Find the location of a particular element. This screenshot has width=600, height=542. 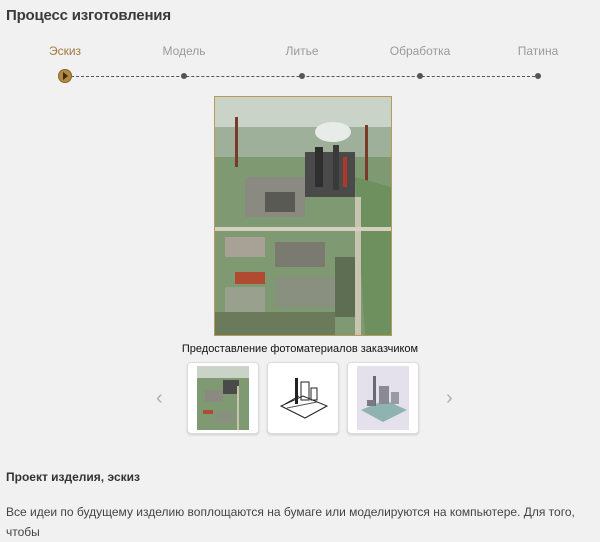

step-processing: Обработка is located at coordinates (420, 51).